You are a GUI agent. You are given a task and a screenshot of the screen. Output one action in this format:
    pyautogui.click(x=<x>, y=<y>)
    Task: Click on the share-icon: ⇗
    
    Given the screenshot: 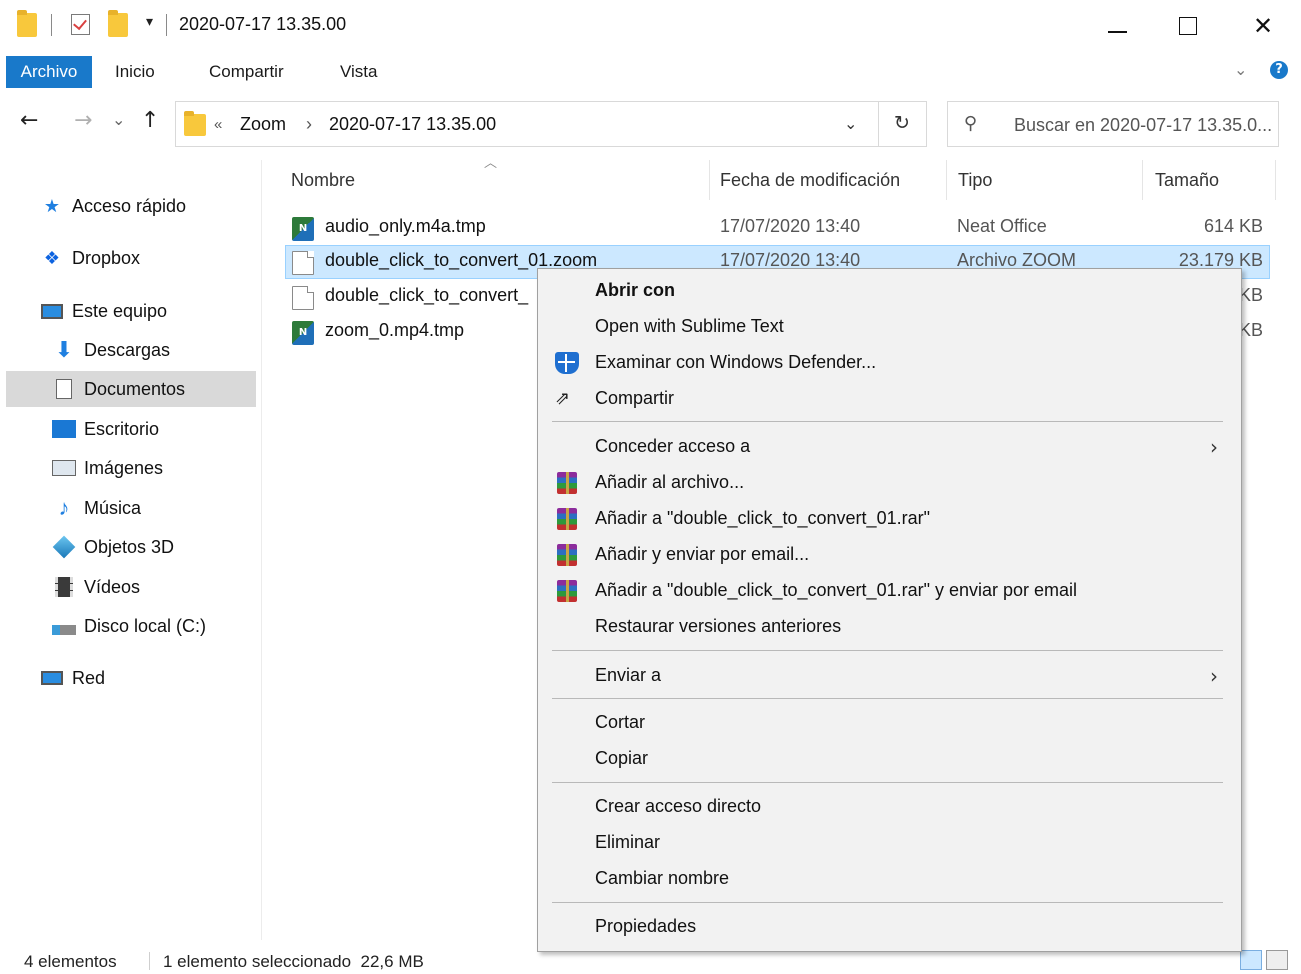 What is the action you would take?
    pyautogui.click(x=563, y=398)
    